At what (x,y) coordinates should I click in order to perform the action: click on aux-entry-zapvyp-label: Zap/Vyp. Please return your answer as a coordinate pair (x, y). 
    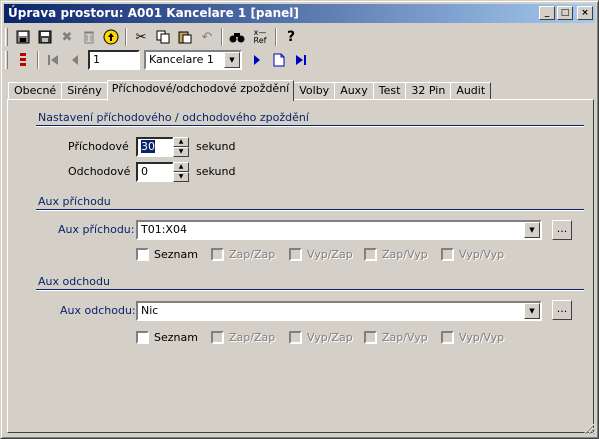
    Looking at the image, I should click on (405, 254).